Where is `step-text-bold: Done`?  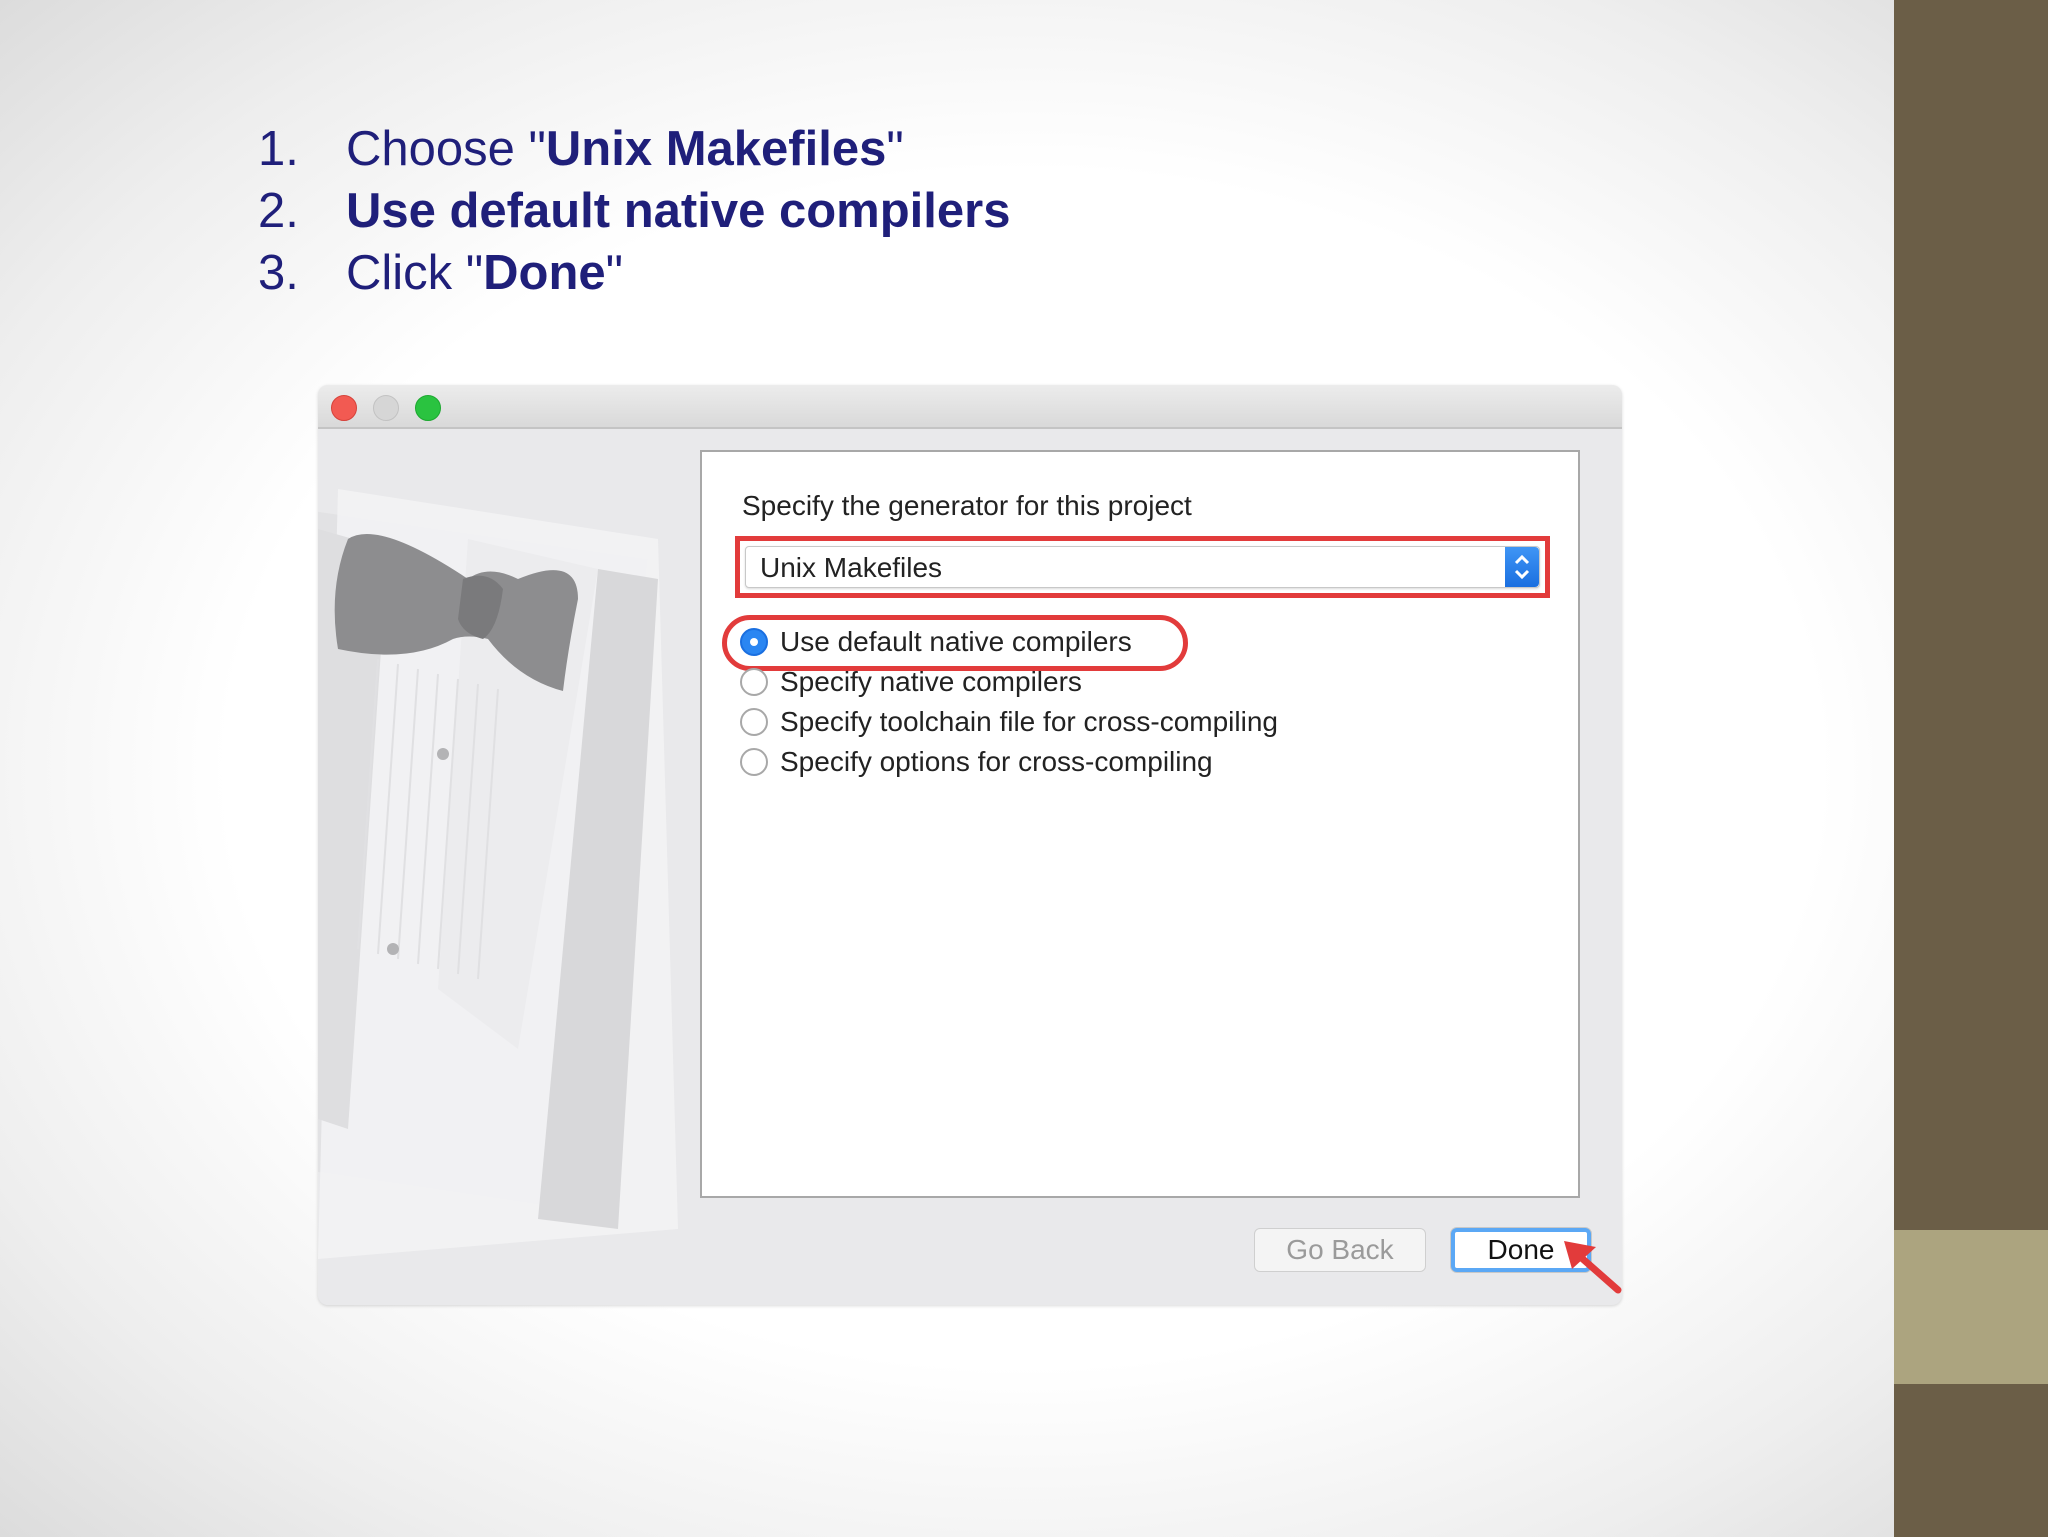 step-text-bold: Done is located at coordinates (544, 273).